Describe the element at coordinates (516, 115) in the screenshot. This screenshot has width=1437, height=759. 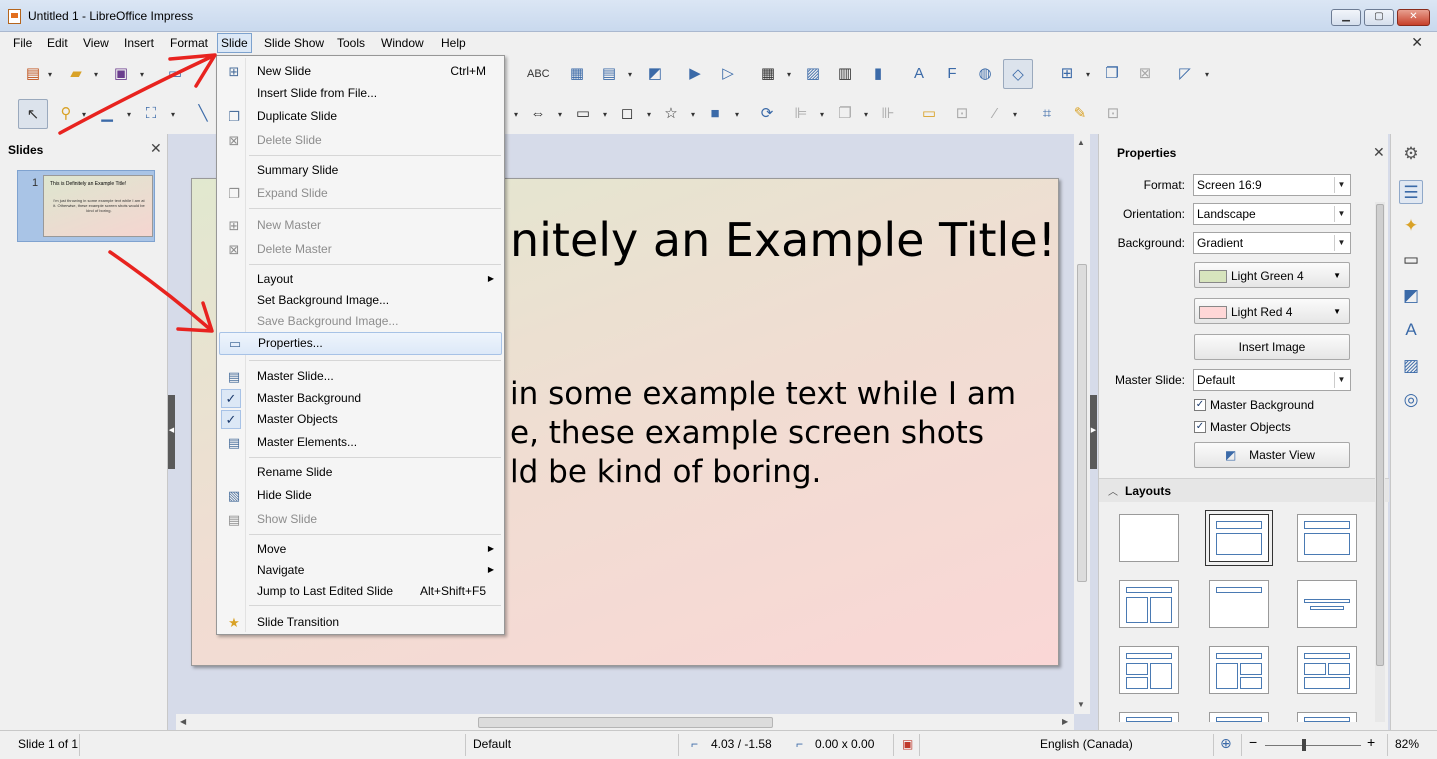
I see `arrows-dropdown-icon: ▾` at that location.